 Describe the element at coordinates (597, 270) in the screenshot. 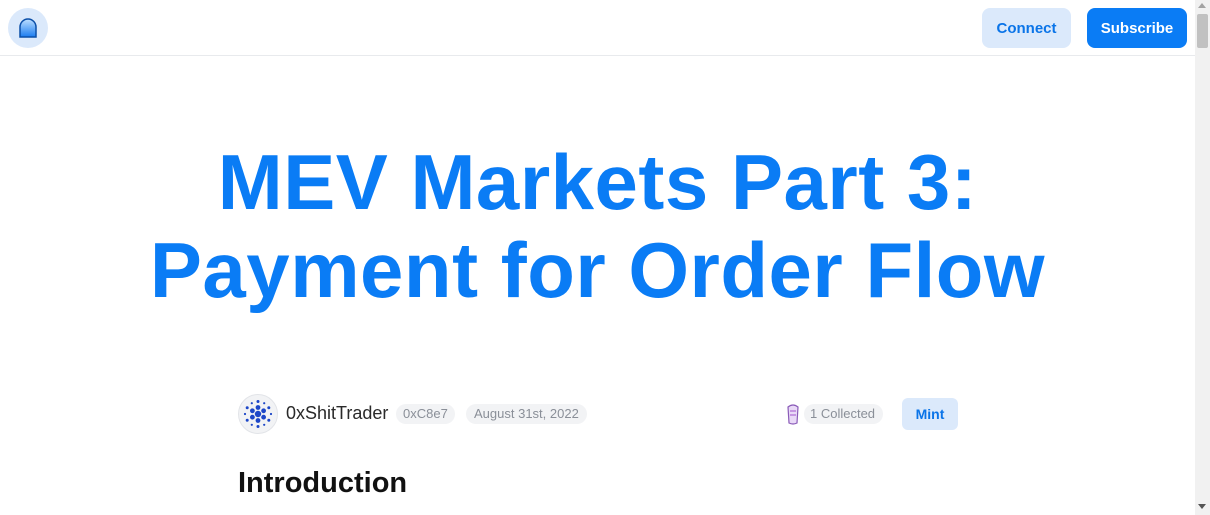

I see `article-title-line-2: Payment for Order Flow` at that location.